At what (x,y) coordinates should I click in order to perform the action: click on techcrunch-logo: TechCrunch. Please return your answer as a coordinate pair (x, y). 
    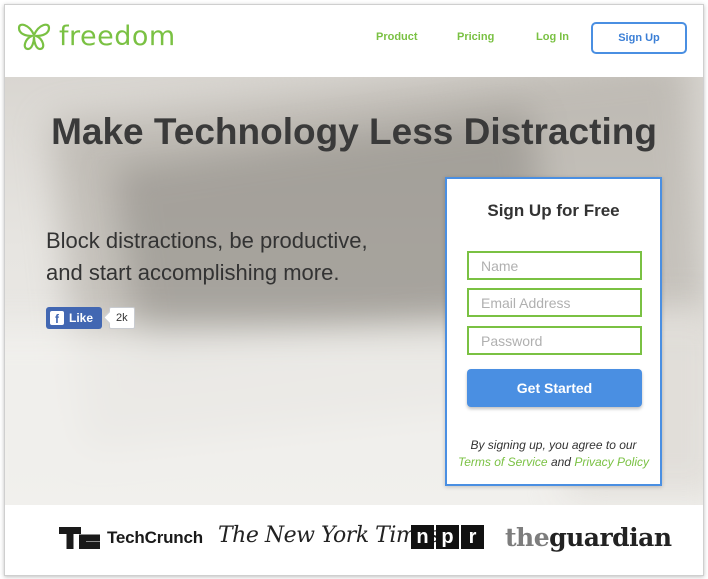
    Looking at the image, I should click on (131, 538).